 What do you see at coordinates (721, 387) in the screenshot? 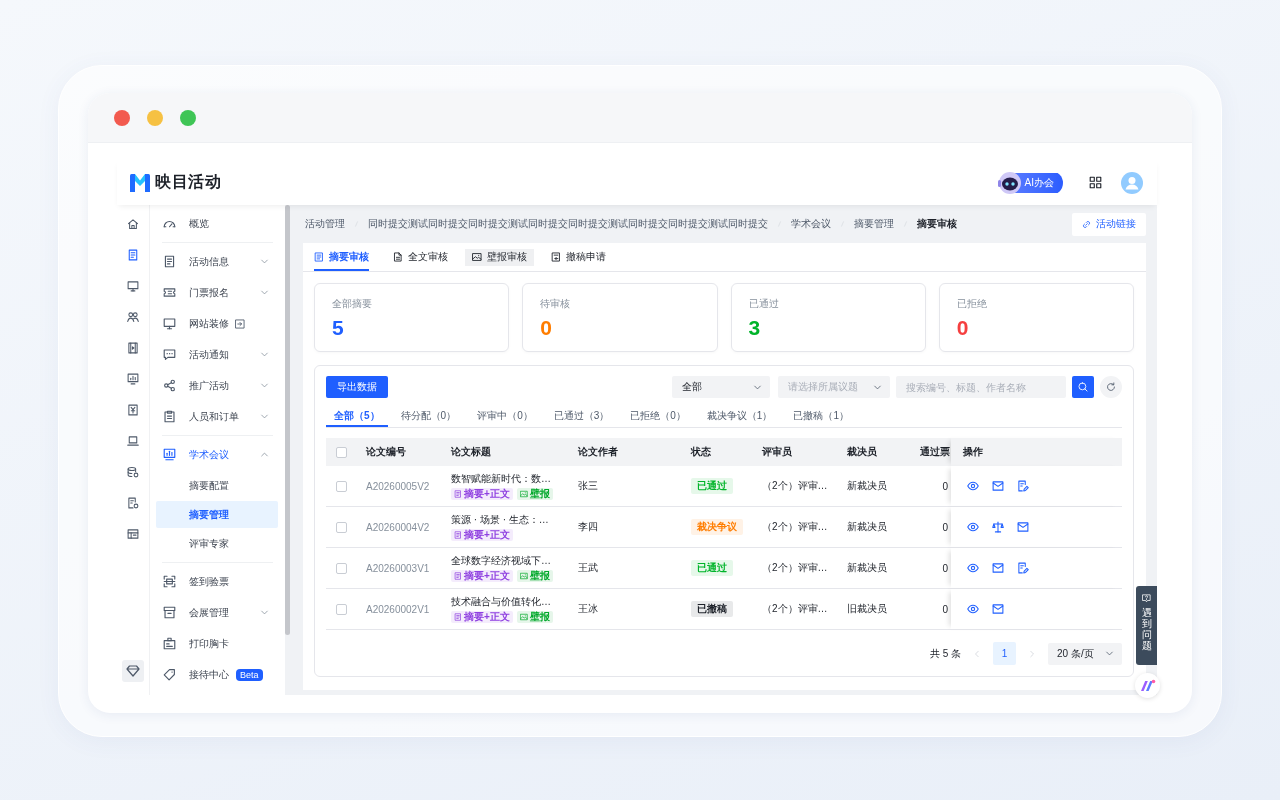
I see `status-select: 全部` at bounding box center [721, 387].